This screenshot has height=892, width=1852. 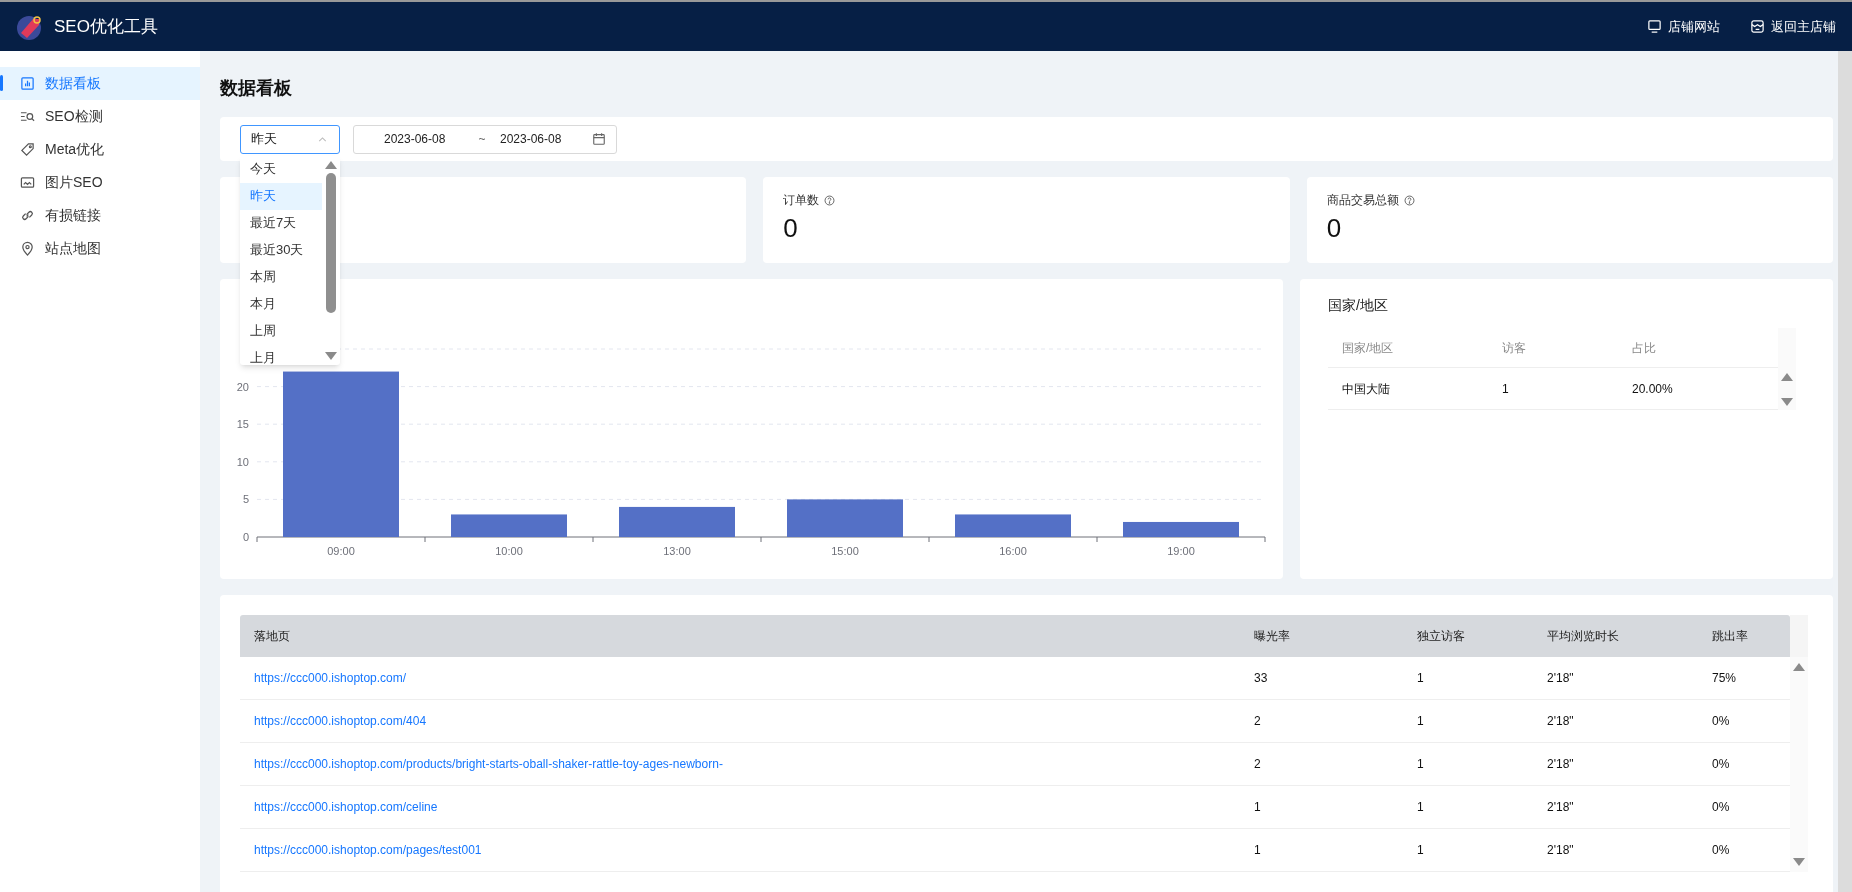 I want to click on page-link: https://ccc000.ishoptop.com/pages/test001, so click(x=754, y=850).